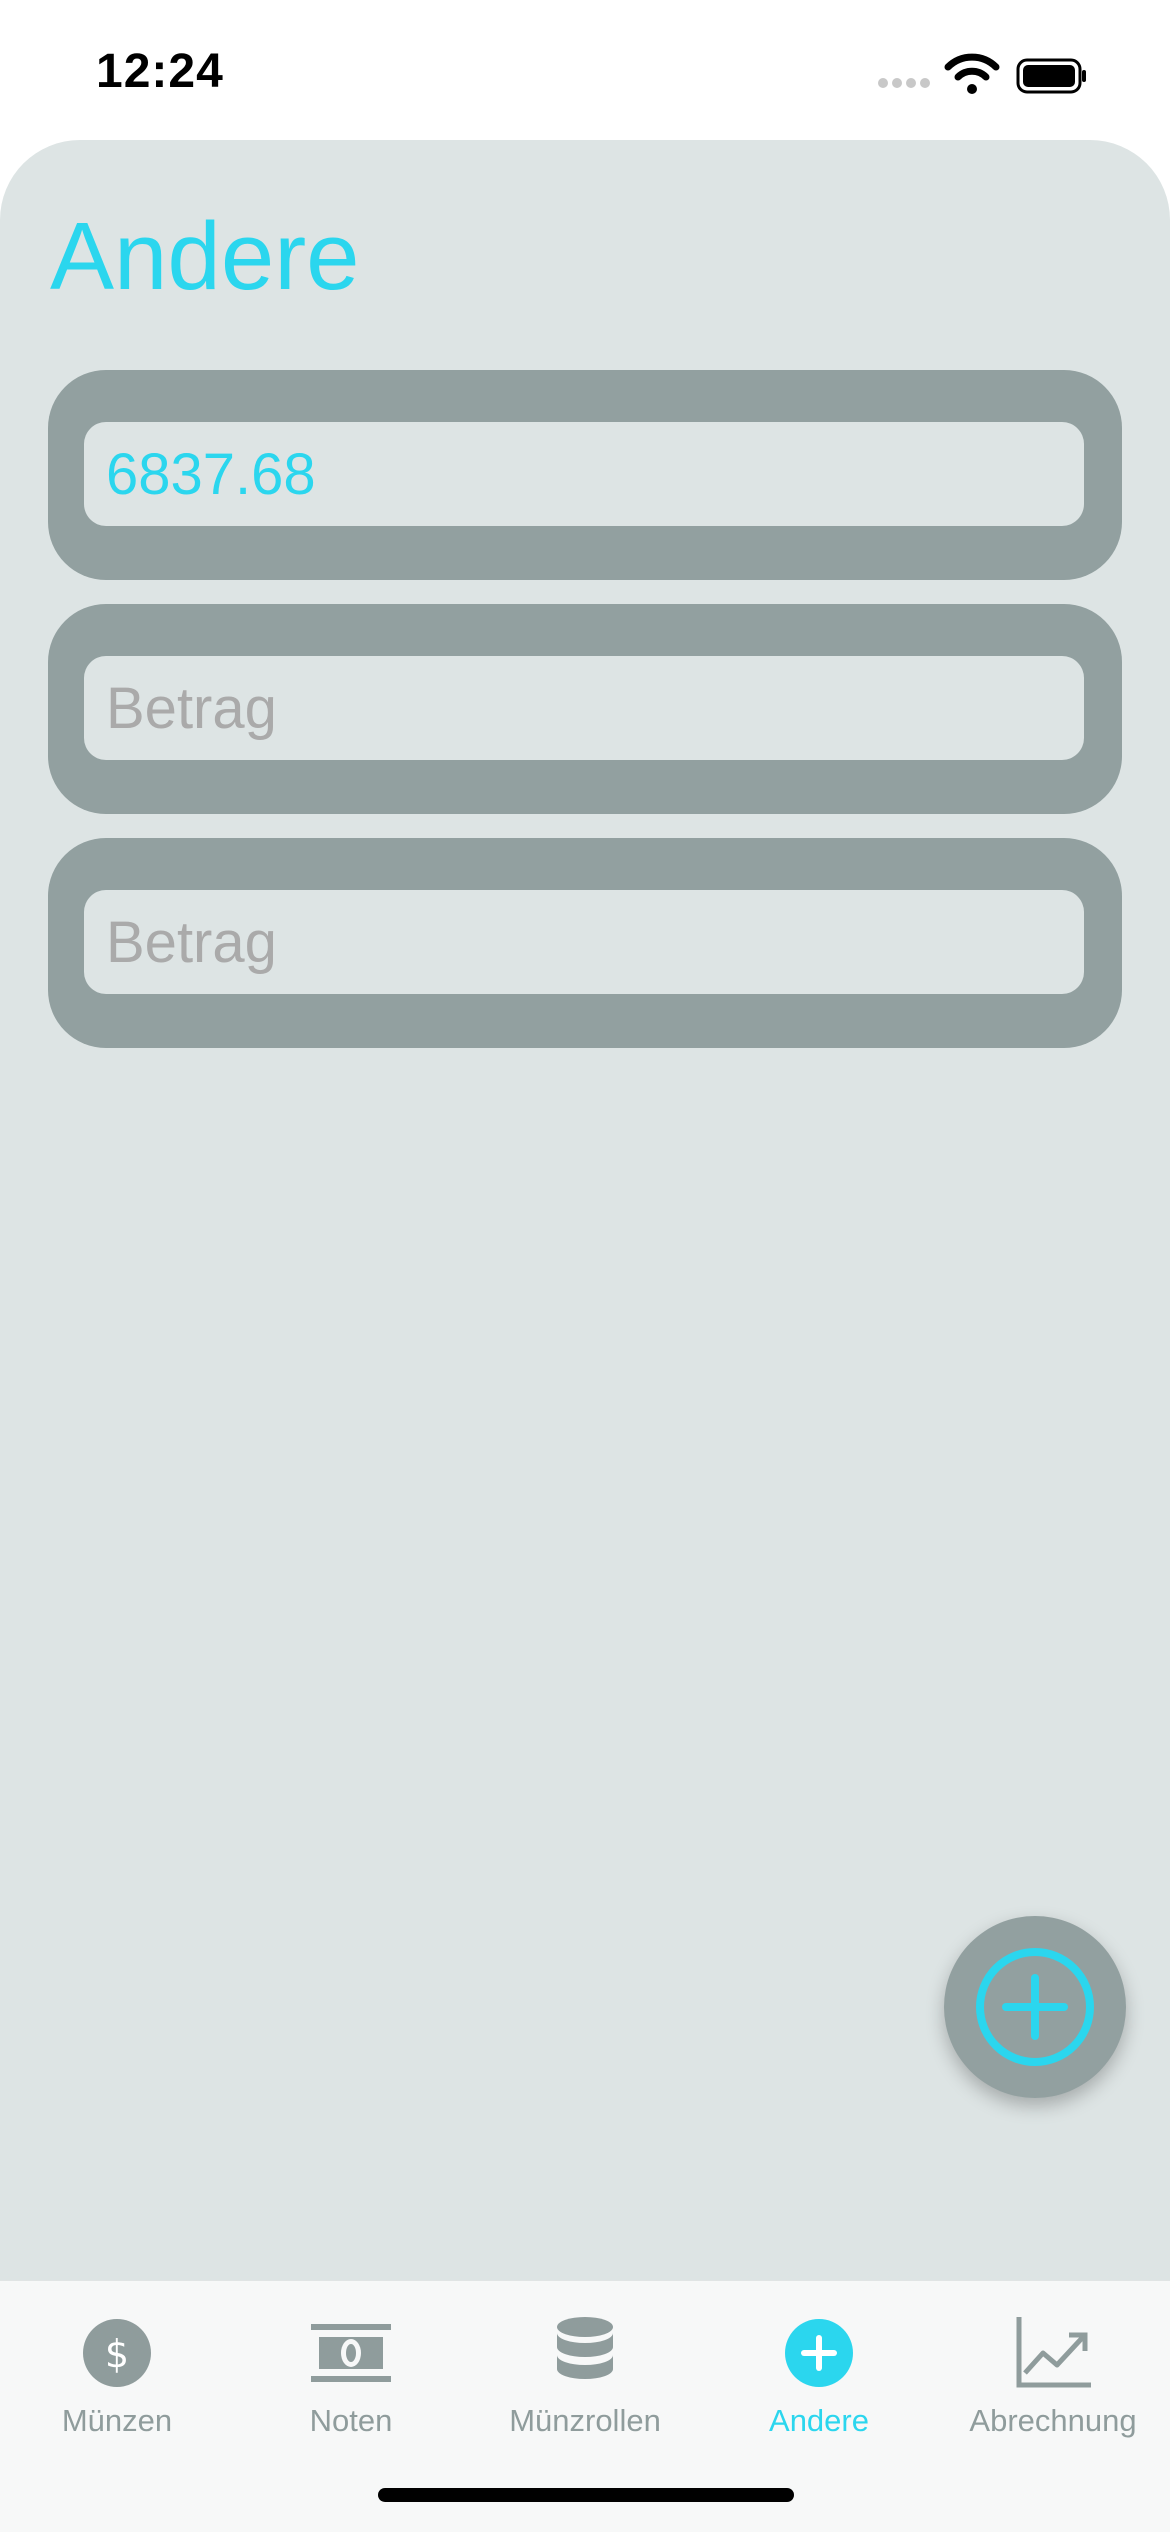  I want to click on tab-abrechnung: Abrechnung, so click(1053, 2381).